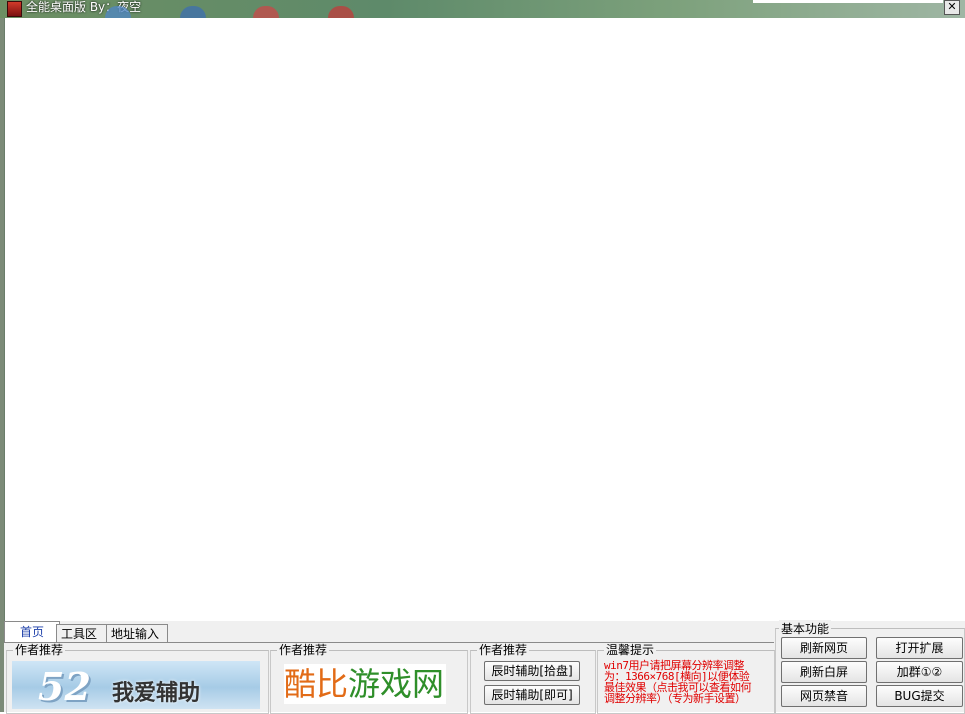 This screenshot has height=714, width=965. Describe the element at coordinates (919, 648) in the screenshot. I see `open-extension-button: 打开扩展` at that location.